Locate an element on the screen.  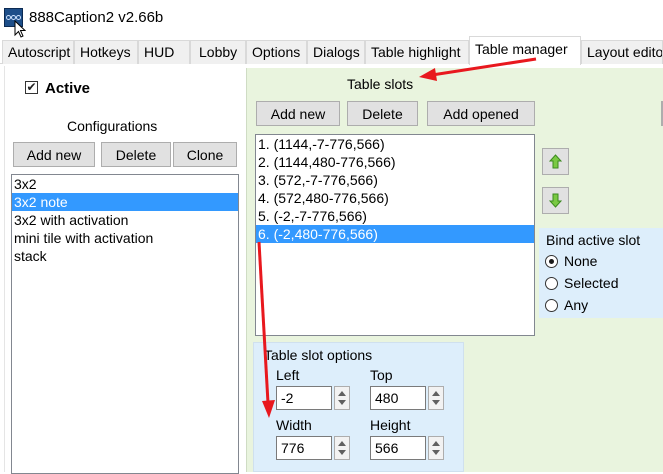
list-item: 3x2 is located at coordinates (125, 184).